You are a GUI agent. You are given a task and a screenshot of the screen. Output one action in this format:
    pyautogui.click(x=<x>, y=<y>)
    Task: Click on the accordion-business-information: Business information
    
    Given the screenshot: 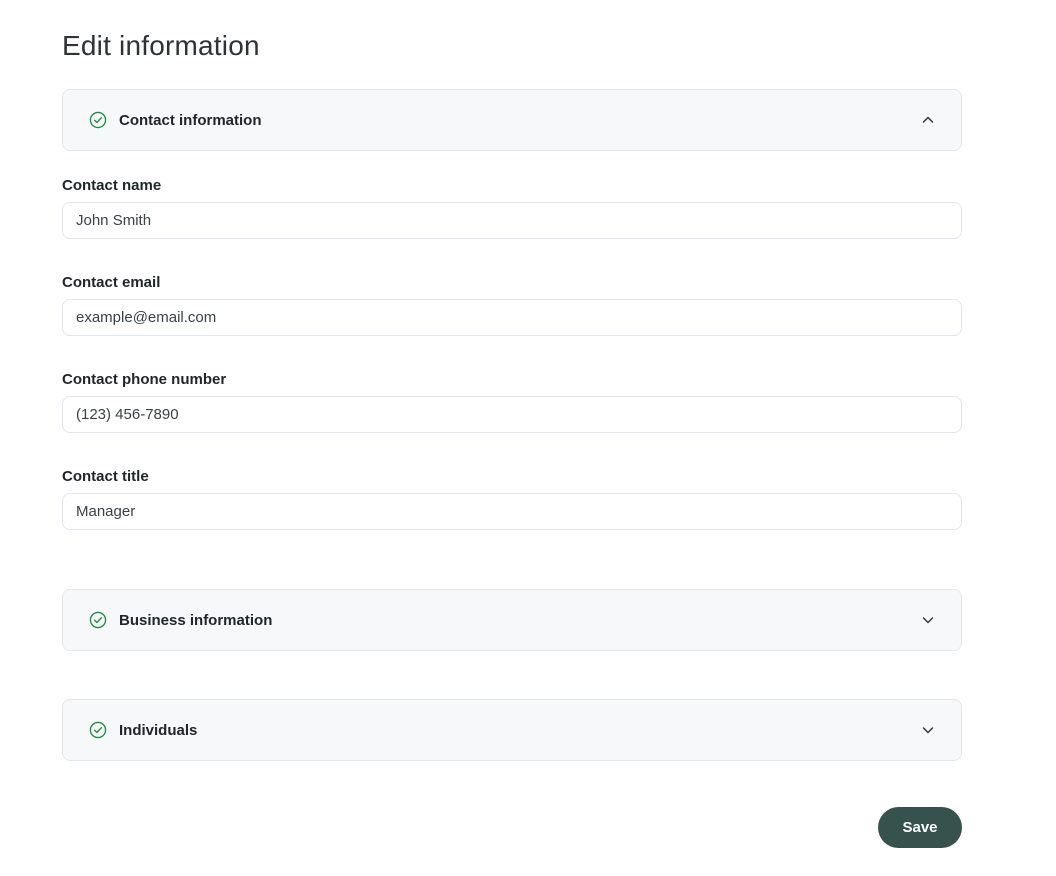 What is the action you would take?
    pyautogui.click(x=512, y=620)
    